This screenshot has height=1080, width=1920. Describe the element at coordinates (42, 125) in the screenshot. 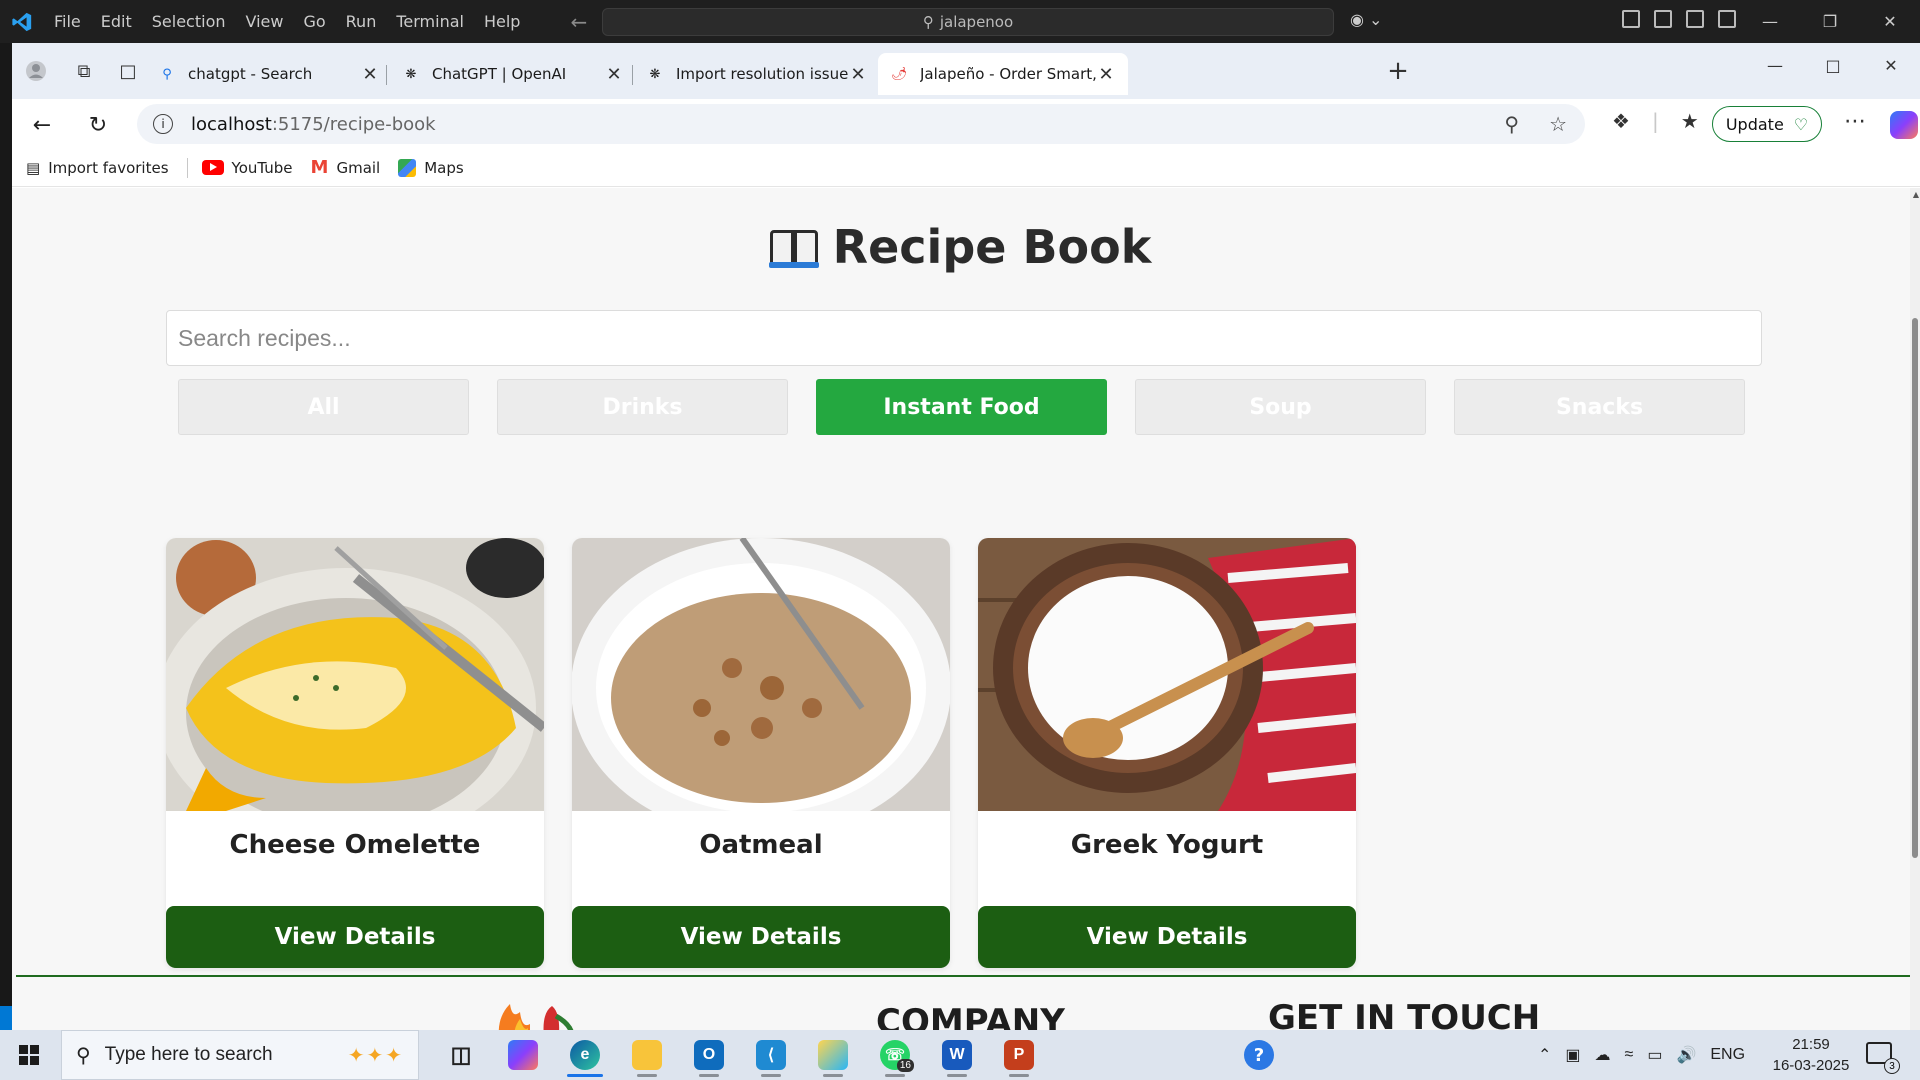

I see `back-icon: ←` at that location.